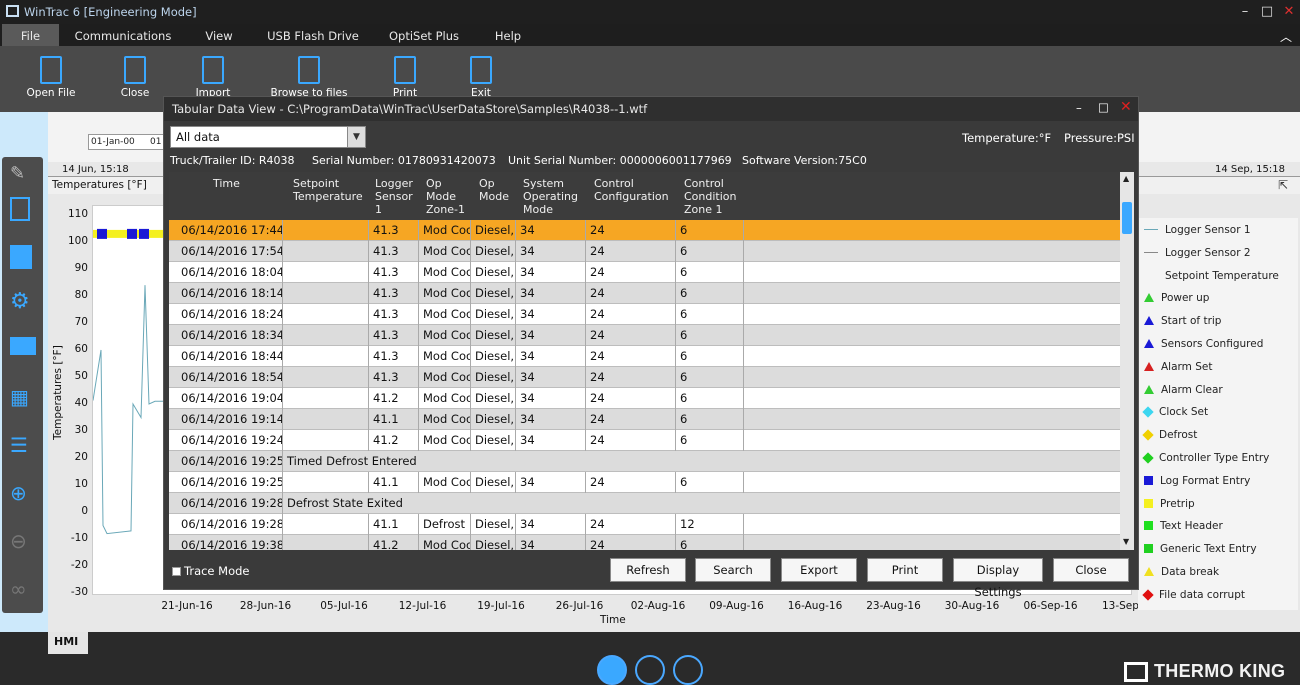  I want to click on export-button: Export, so click(819, 570).